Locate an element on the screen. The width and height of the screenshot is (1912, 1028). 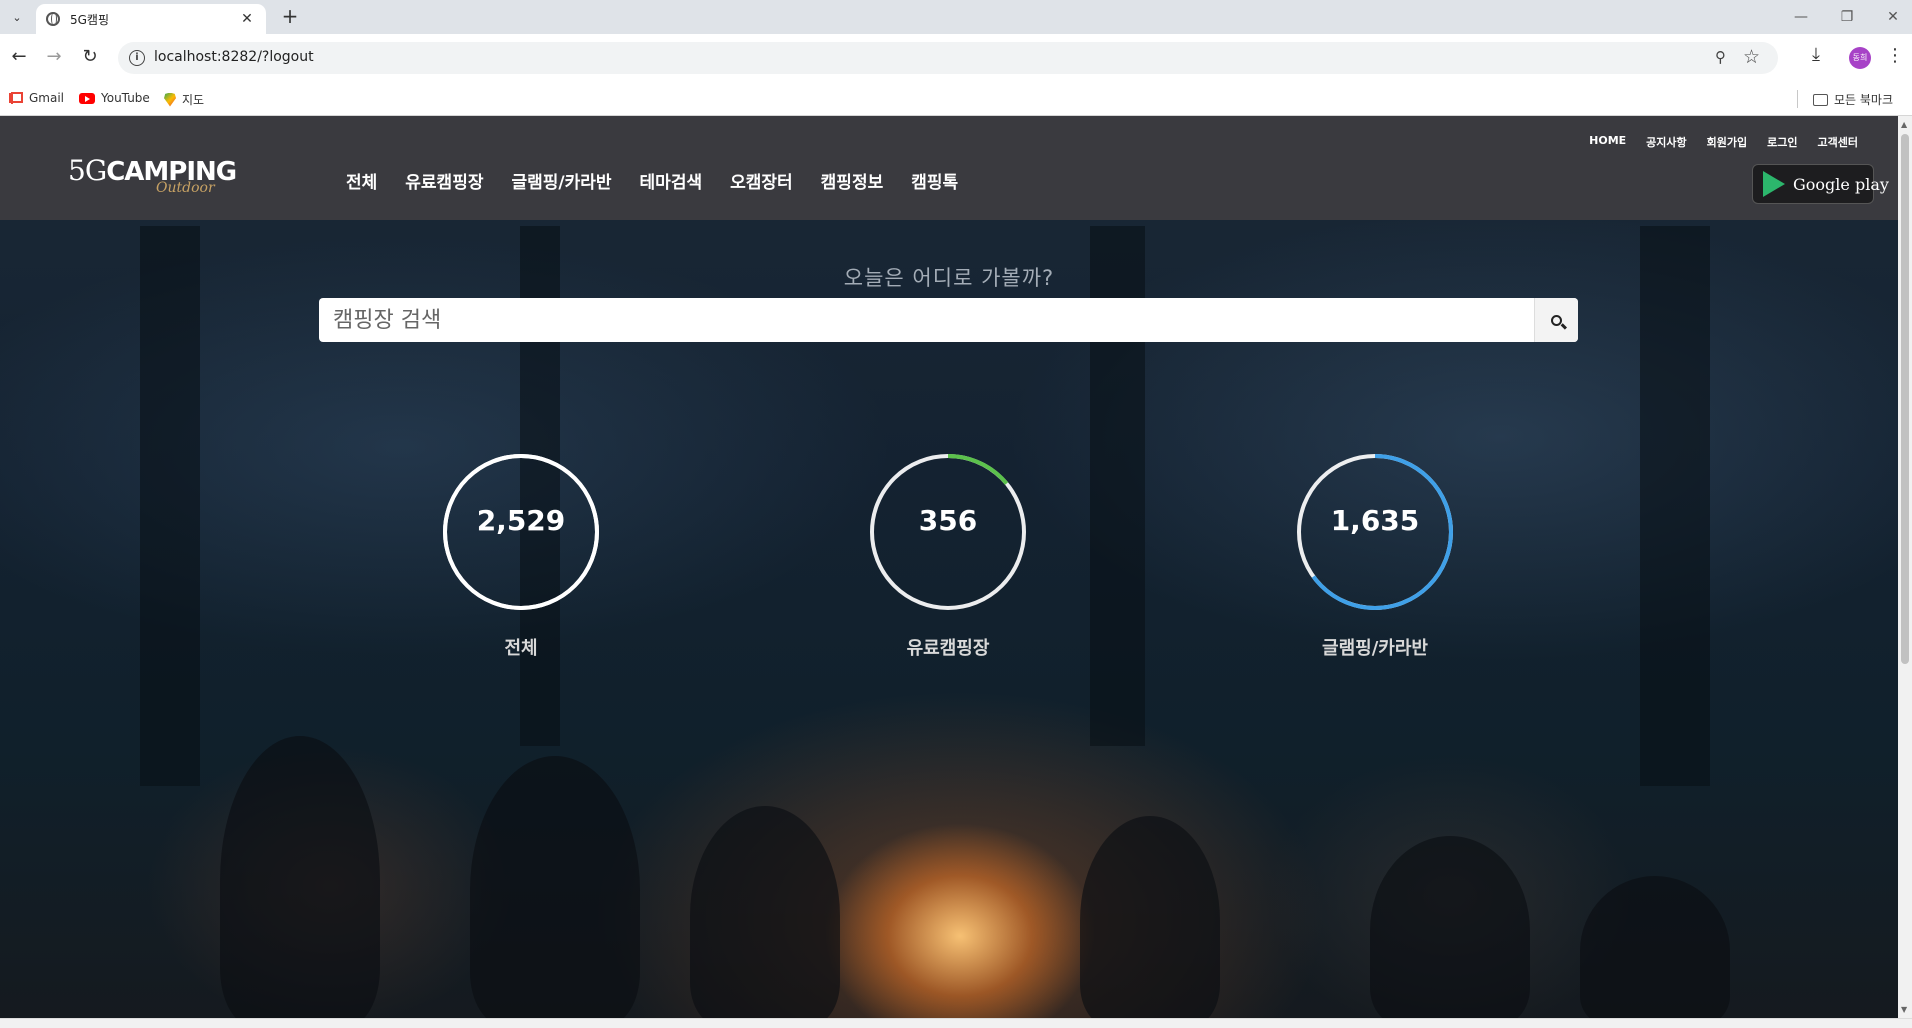
utility-nav: HOME 공지사항 회원가입 로그인 고객센터 is located at coordinates (1713, 142).